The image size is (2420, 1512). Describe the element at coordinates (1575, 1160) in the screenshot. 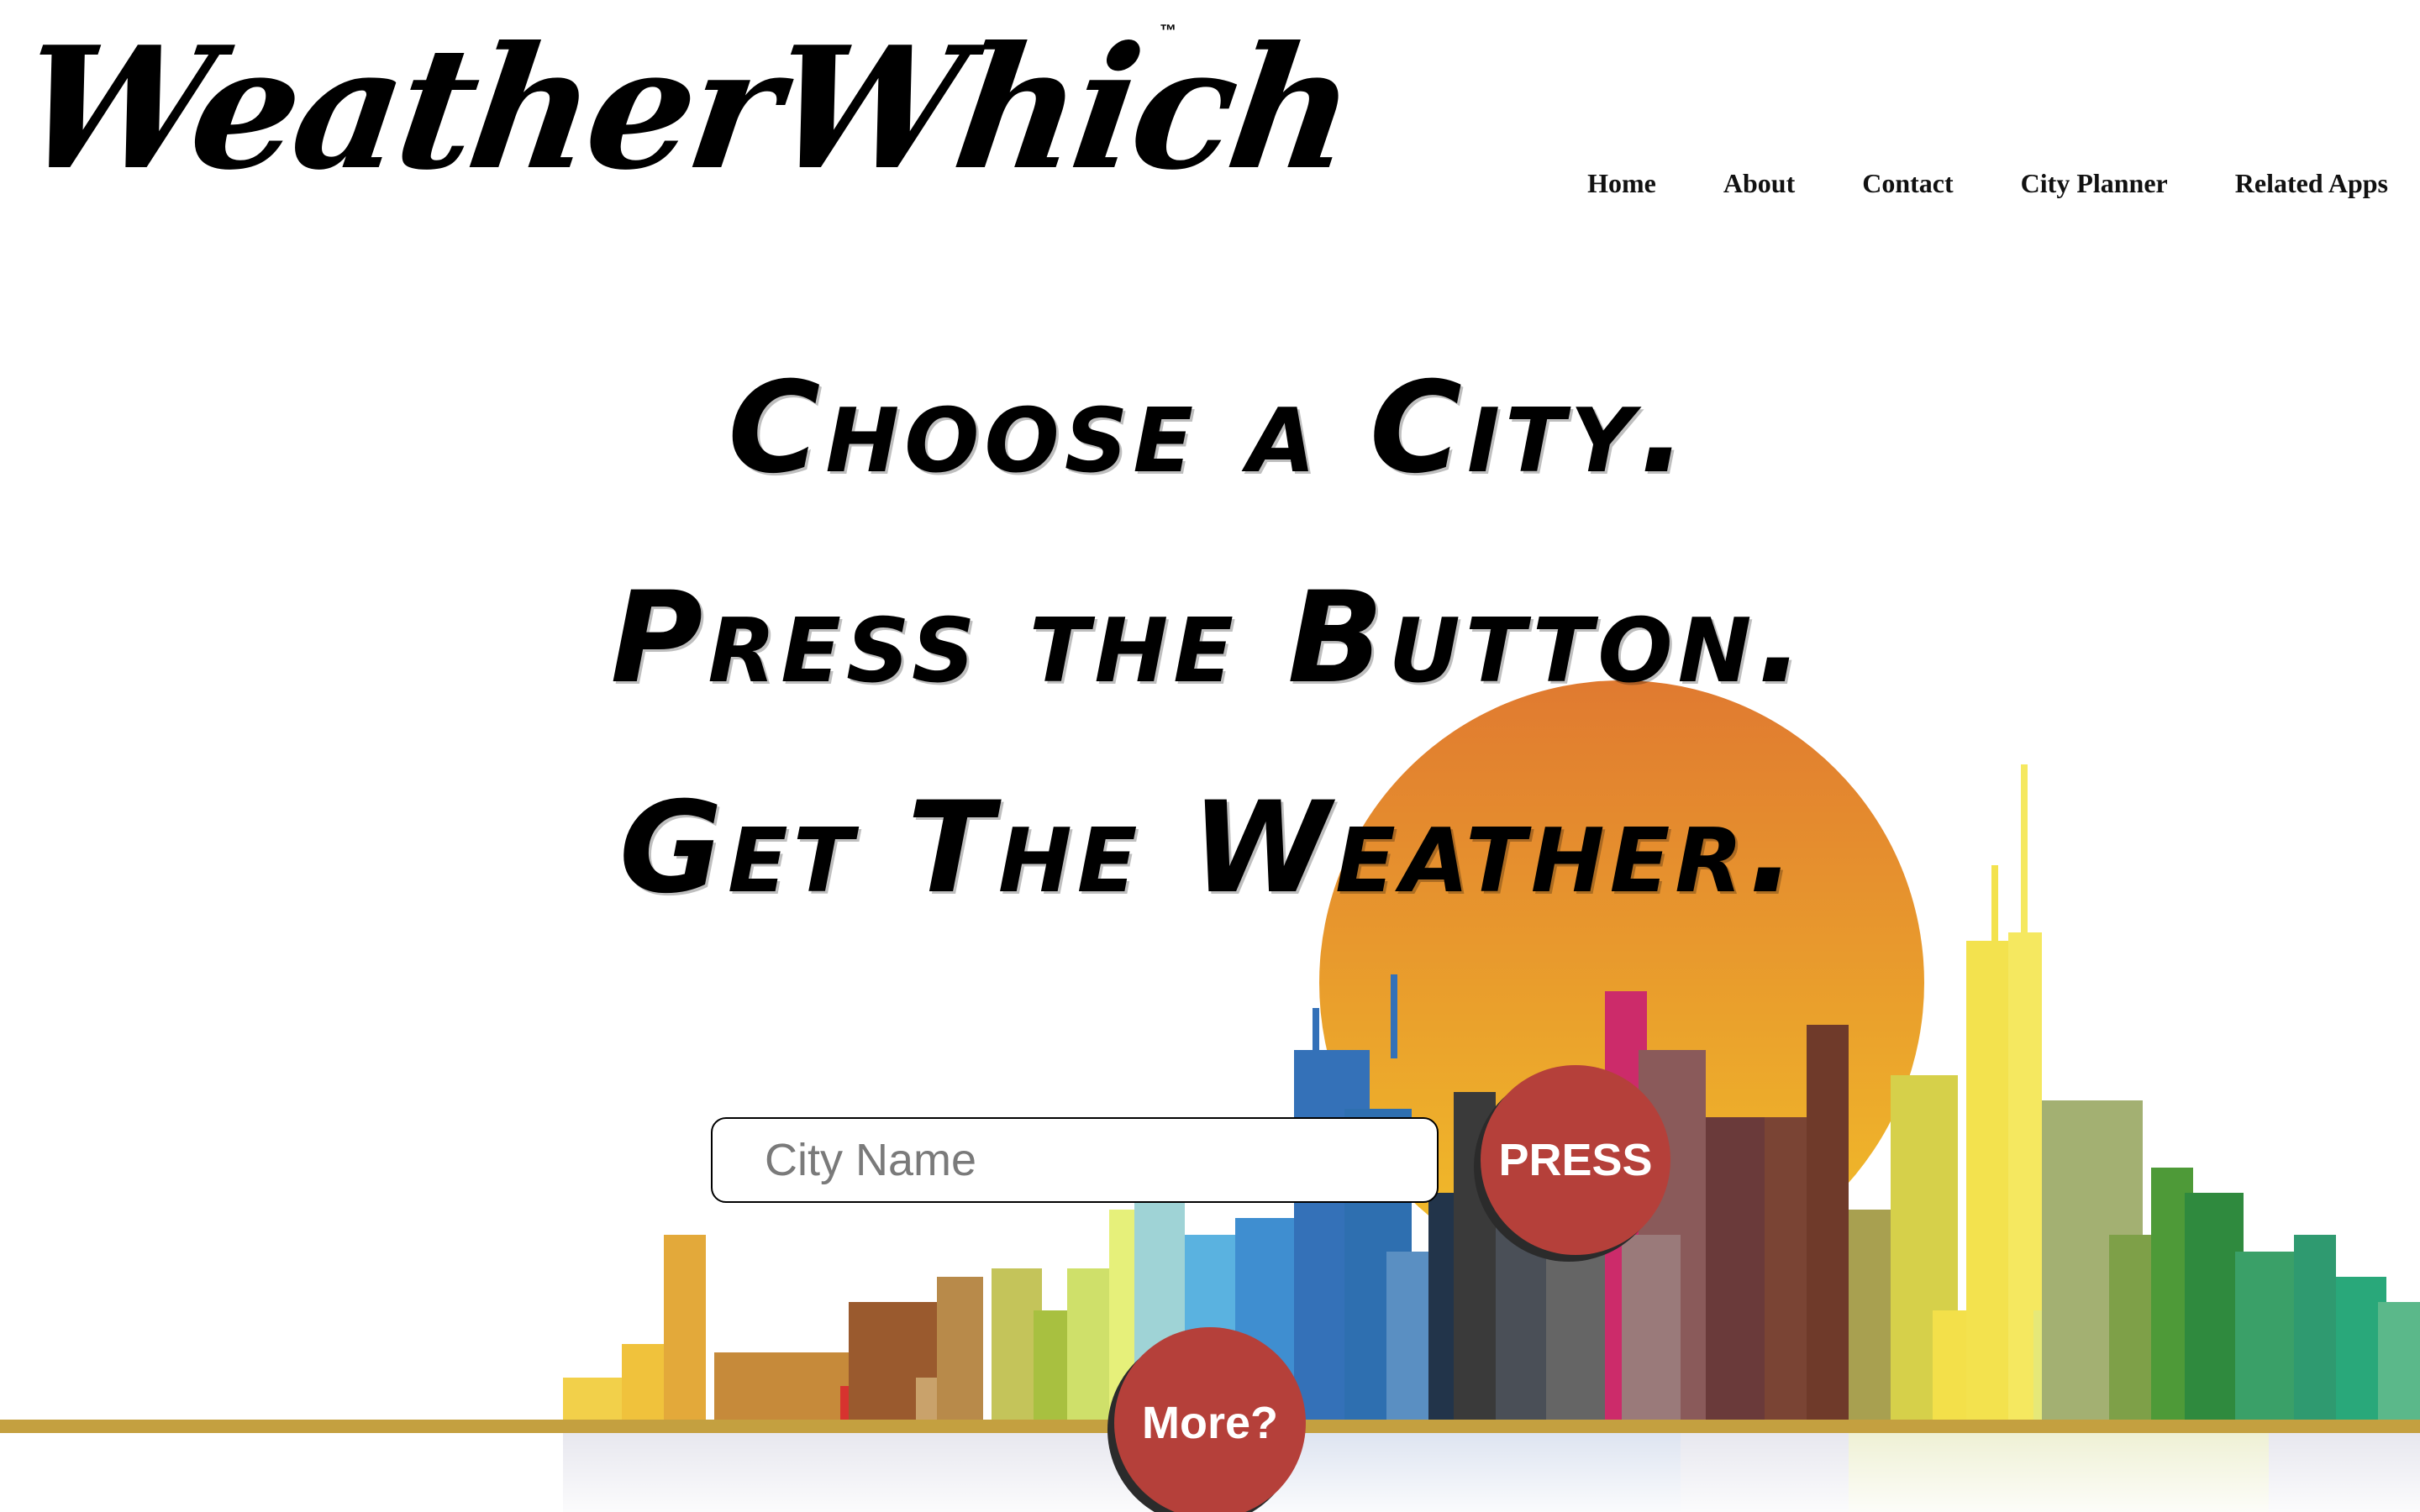

I see `press-button: PRESS` at that location.